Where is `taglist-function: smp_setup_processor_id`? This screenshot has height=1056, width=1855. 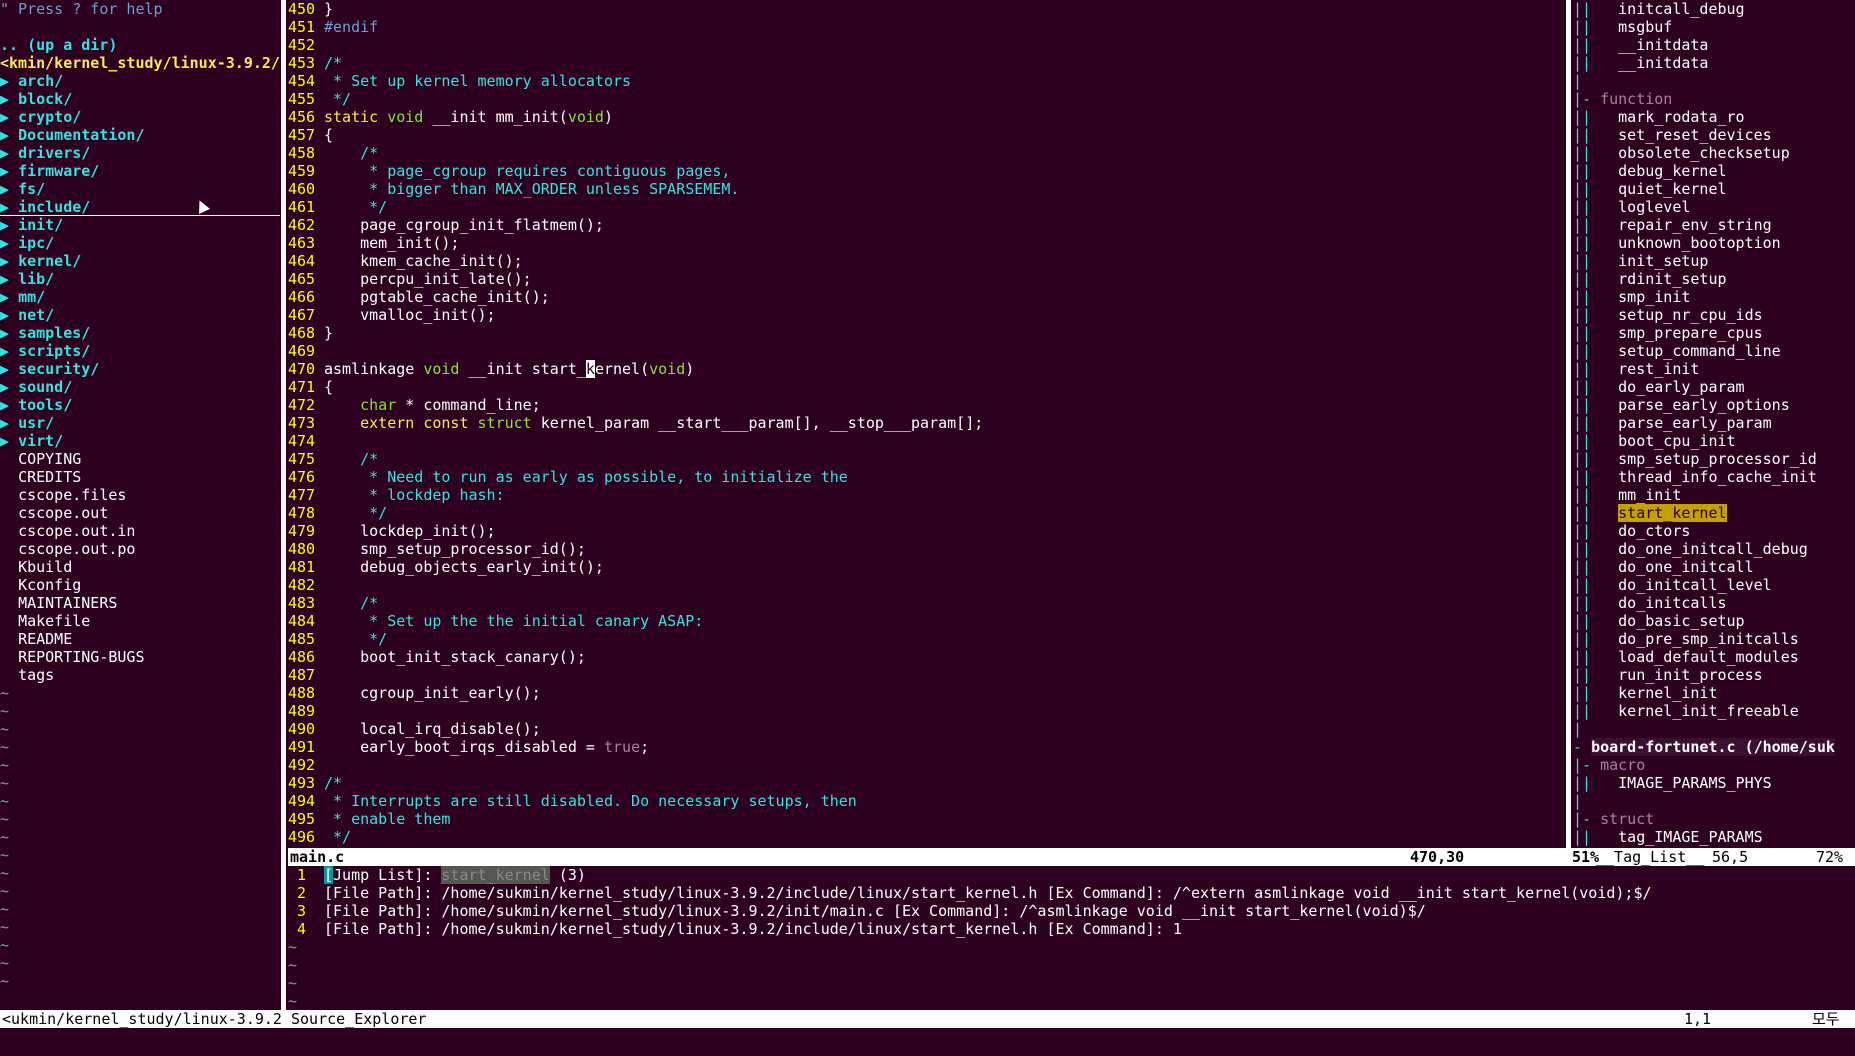
taglist-function: smp_setup_processor_id is located at coordinates (1717, 459).